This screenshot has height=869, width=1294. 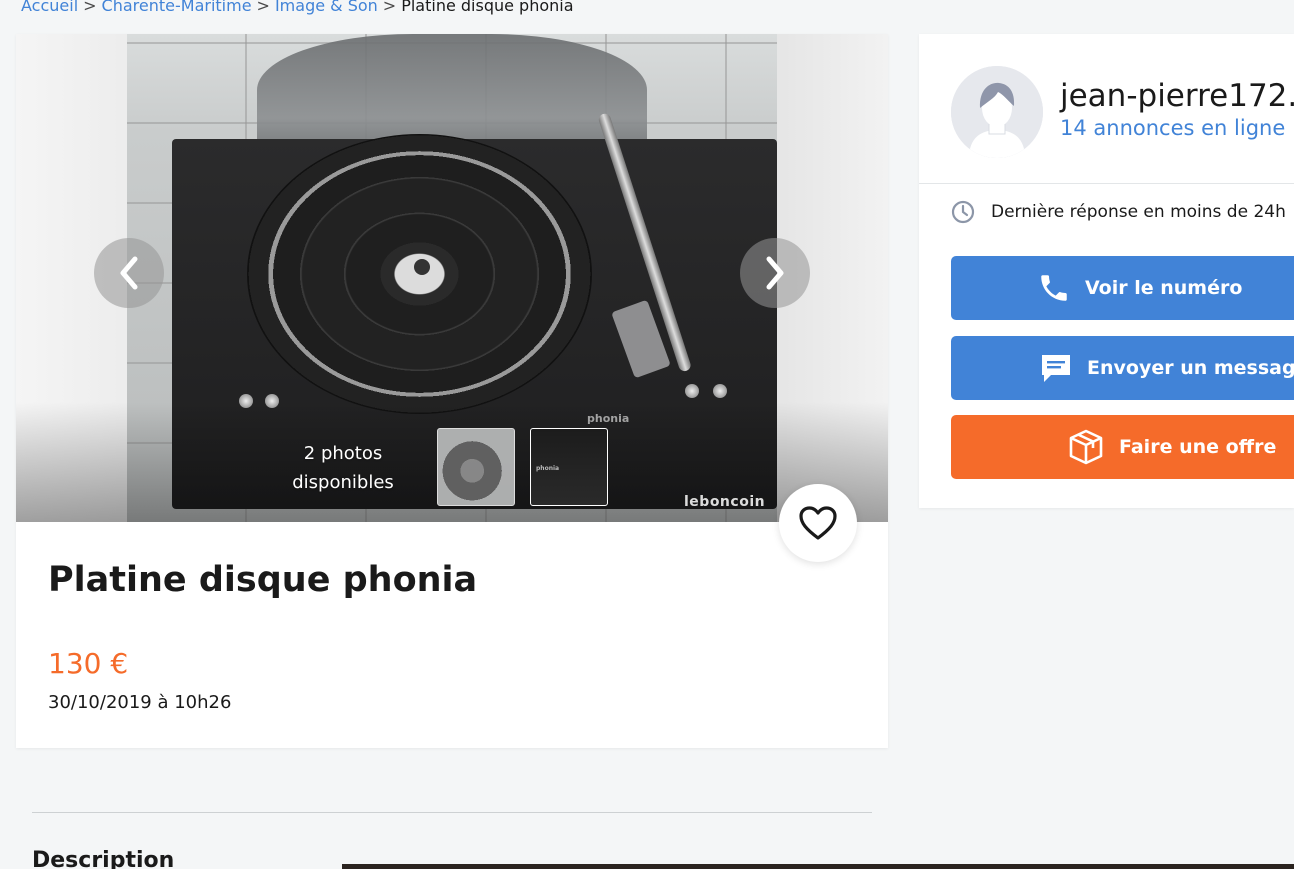 What do you see at coordinates (343, 468) in the screenshot?
I see `photo-count-label: 2 photos disponibles` at bounding box center [343, 468].